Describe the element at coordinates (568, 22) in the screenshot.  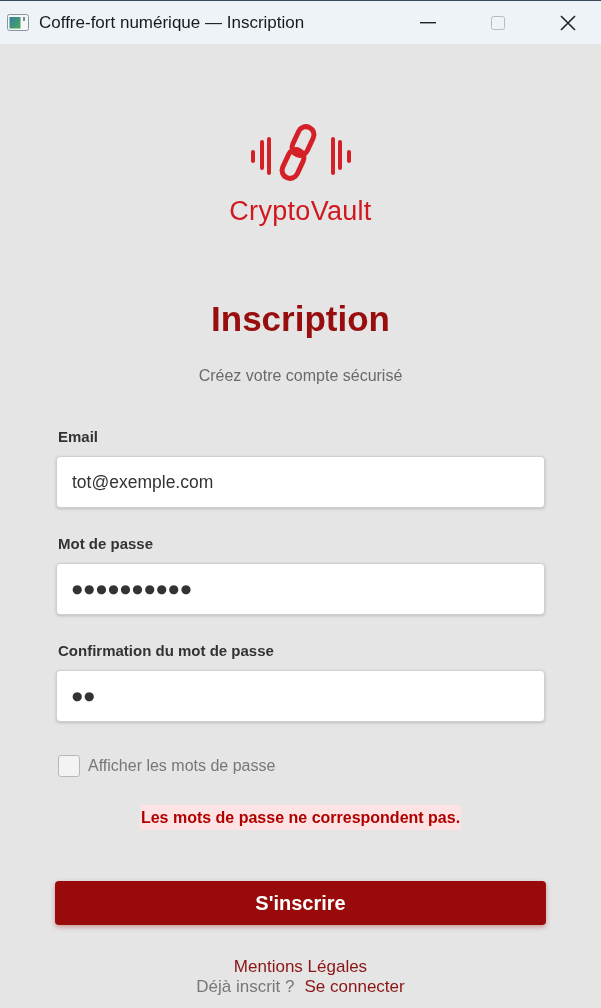
I see `close-icon` at that location.